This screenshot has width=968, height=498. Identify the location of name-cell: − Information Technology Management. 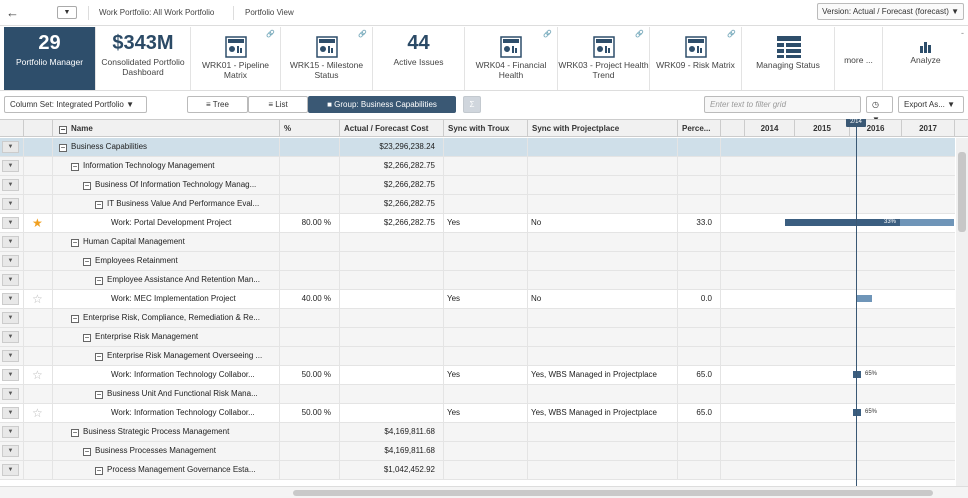
(166, 166).